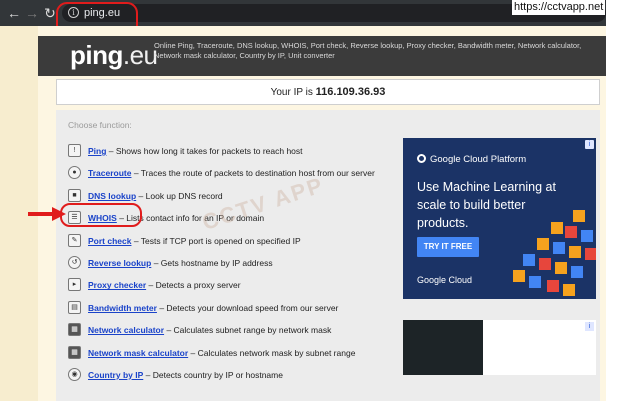 This screenshot has height=401, width=618. I want to click on ping-icon: !, so click(74, 150).